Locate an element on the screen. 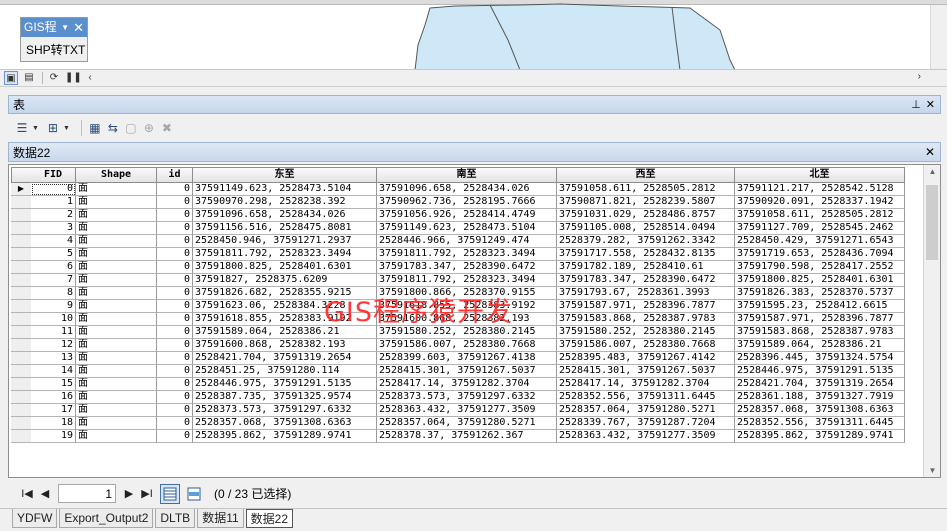  table-cell-xizhi: 37591105.008, 2528514.0494 is located at coordinates (646, 228).